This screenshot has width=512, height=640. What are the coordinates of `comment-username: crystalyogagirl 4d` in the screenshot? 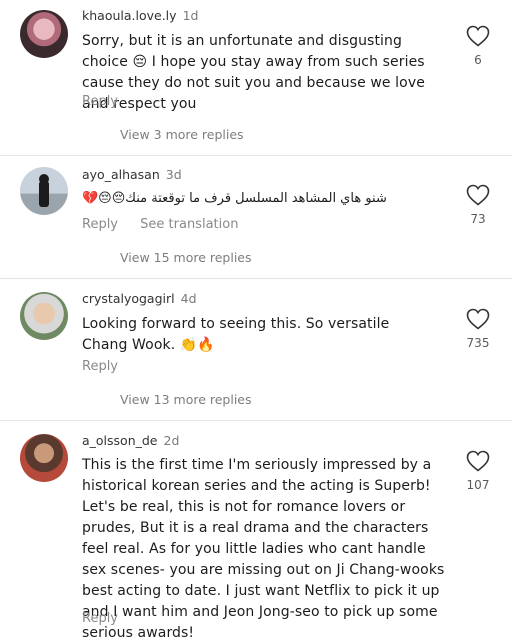 It's located at (139, 298).